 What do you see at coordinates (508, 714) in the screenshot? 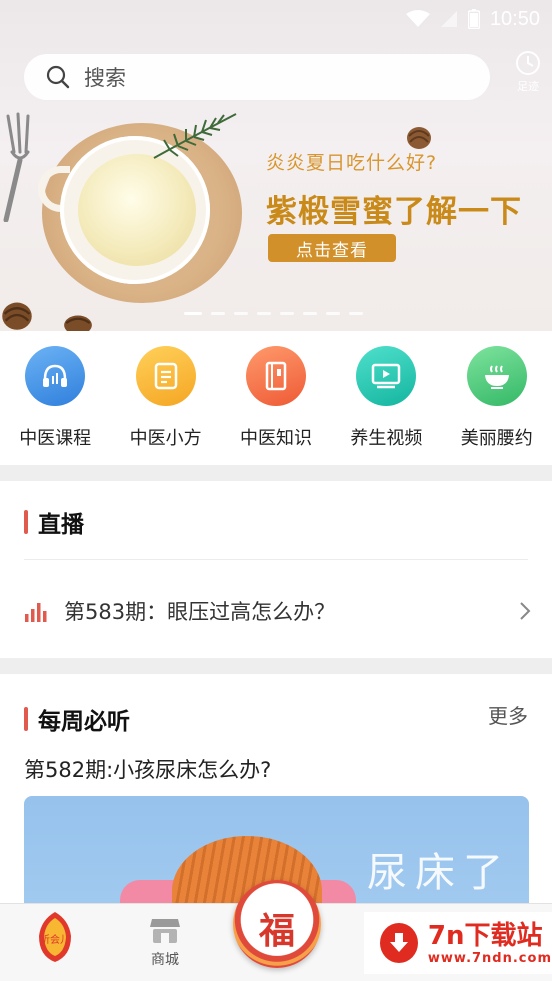
I see `more-link: 更多` at bounding box center [508, 714].